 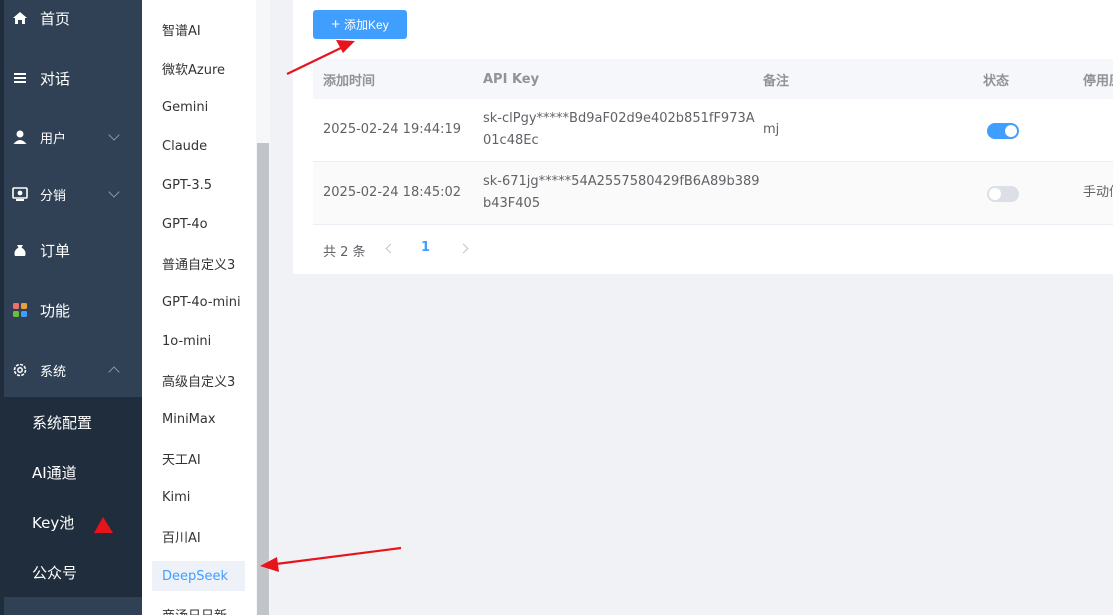 I want to click on api-key-line: b43F405, so click(x=512, y=203).